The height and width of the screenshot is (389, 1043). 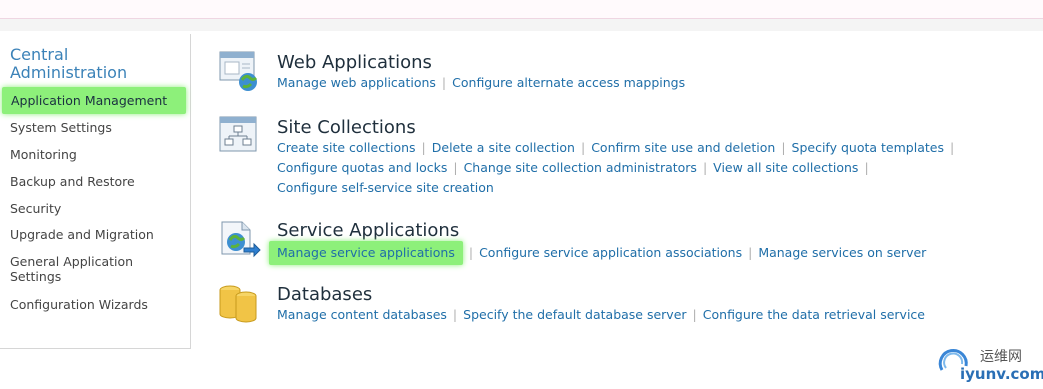 I want to click on databases-icon, so click(x=238, y=304).